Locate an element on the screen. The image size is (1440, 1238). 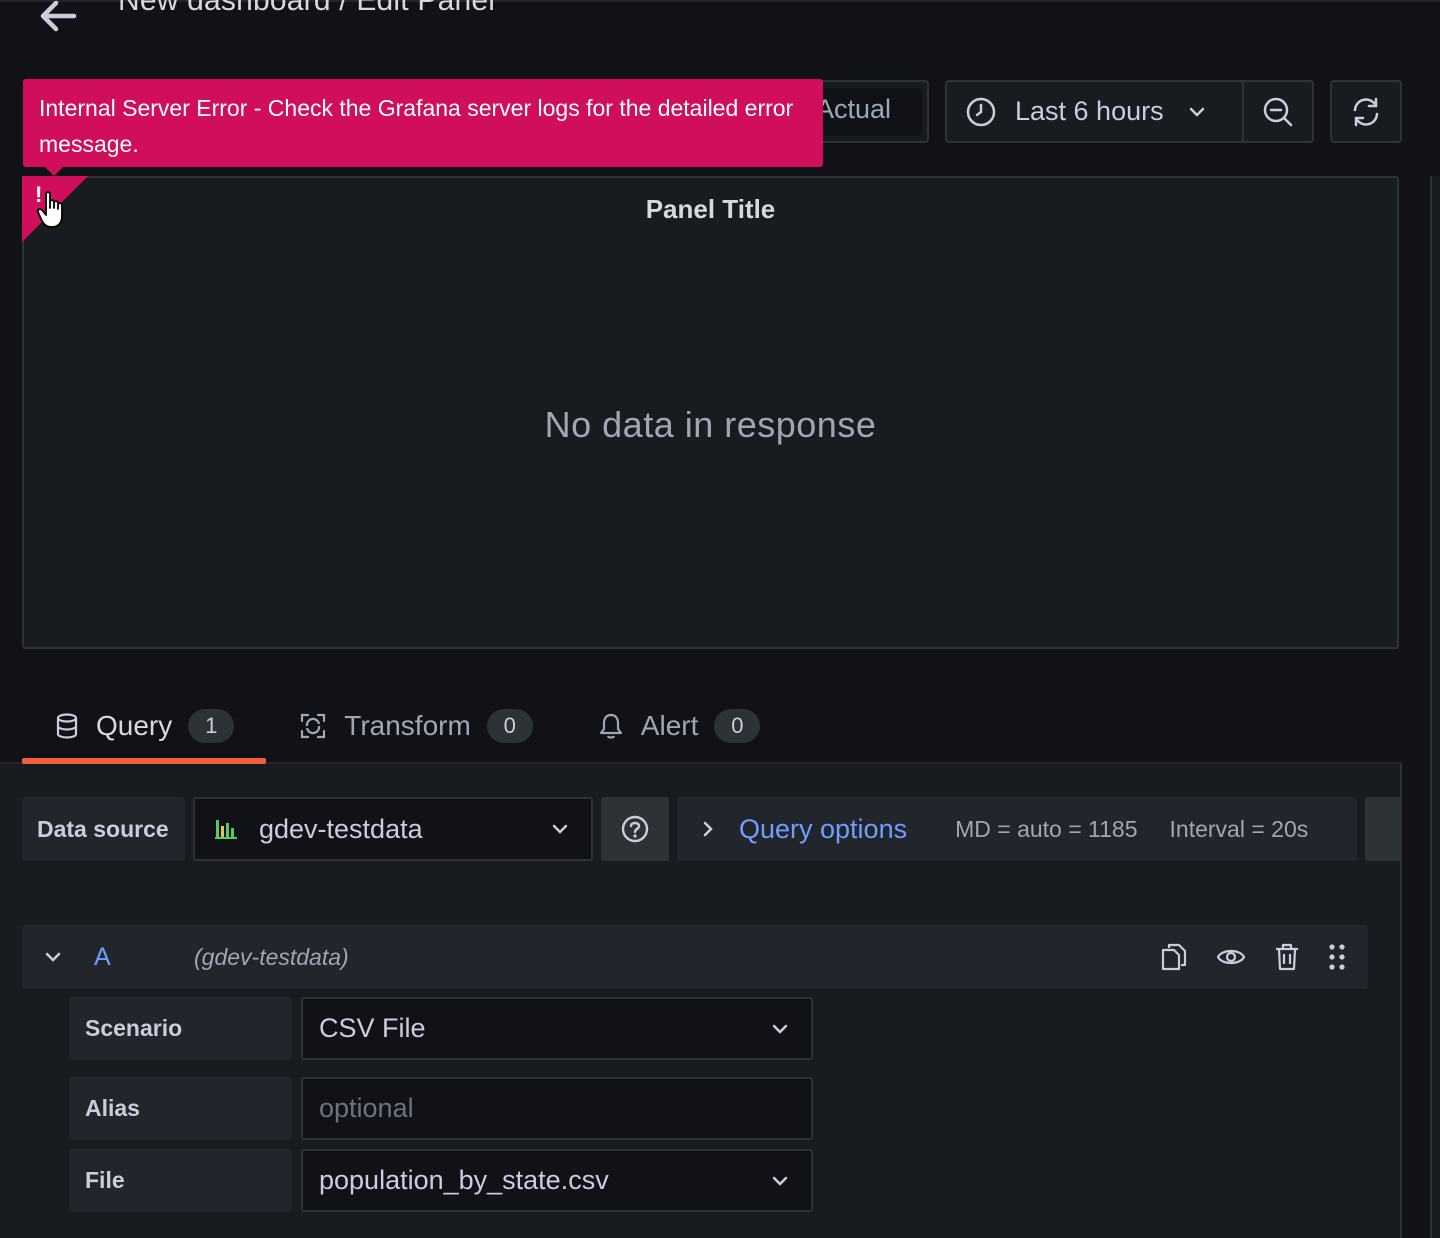
duplicate-query-button is located at coordinates (1174, 957).